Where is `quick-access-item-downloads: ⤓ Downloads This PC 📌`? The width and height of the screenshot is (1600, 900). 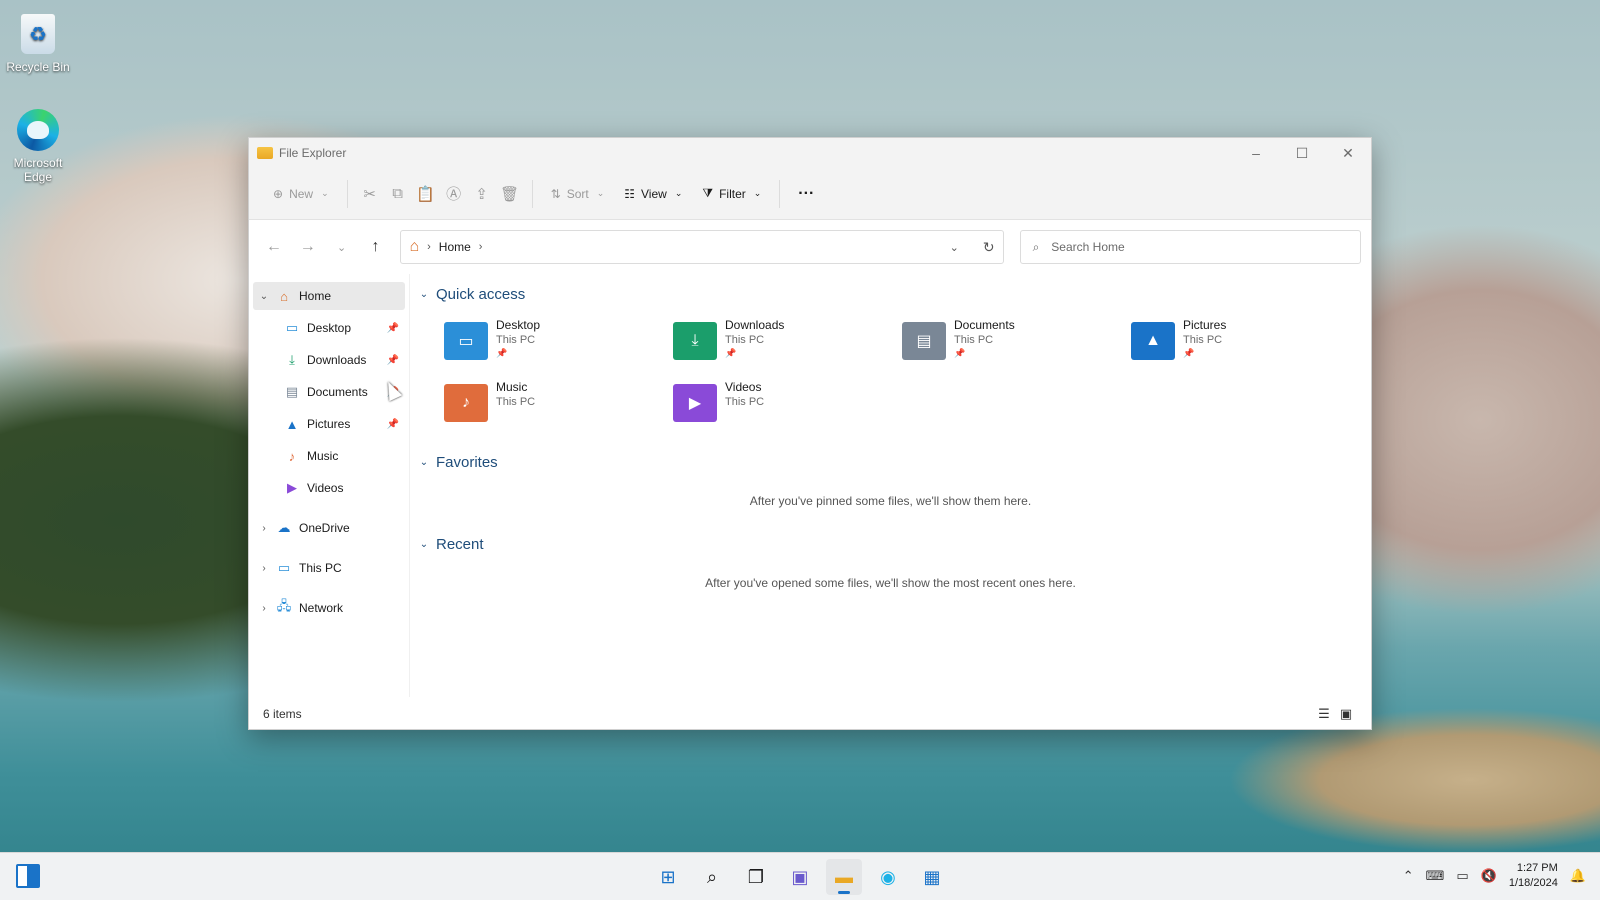
quick-access-item-downloads: ⤓ Downloads This PC 📌 is located at coordinates (787, 343).